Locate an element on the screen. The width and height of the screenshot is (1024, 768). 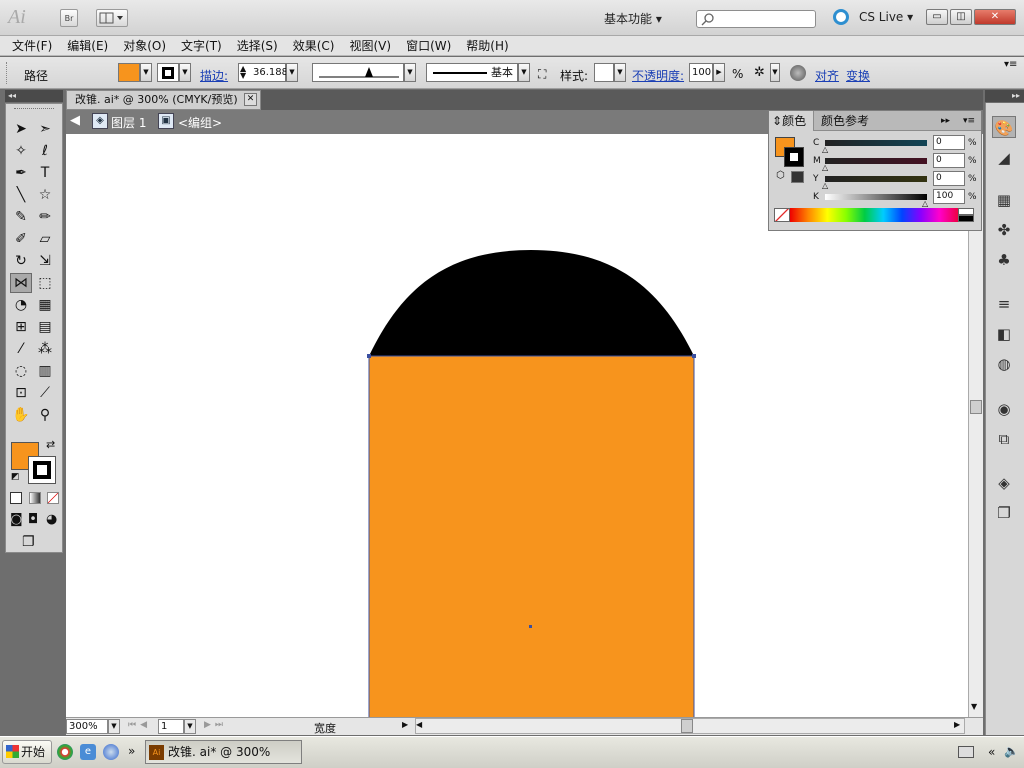
group-label: <编组> is located at coordinates (200, 122).